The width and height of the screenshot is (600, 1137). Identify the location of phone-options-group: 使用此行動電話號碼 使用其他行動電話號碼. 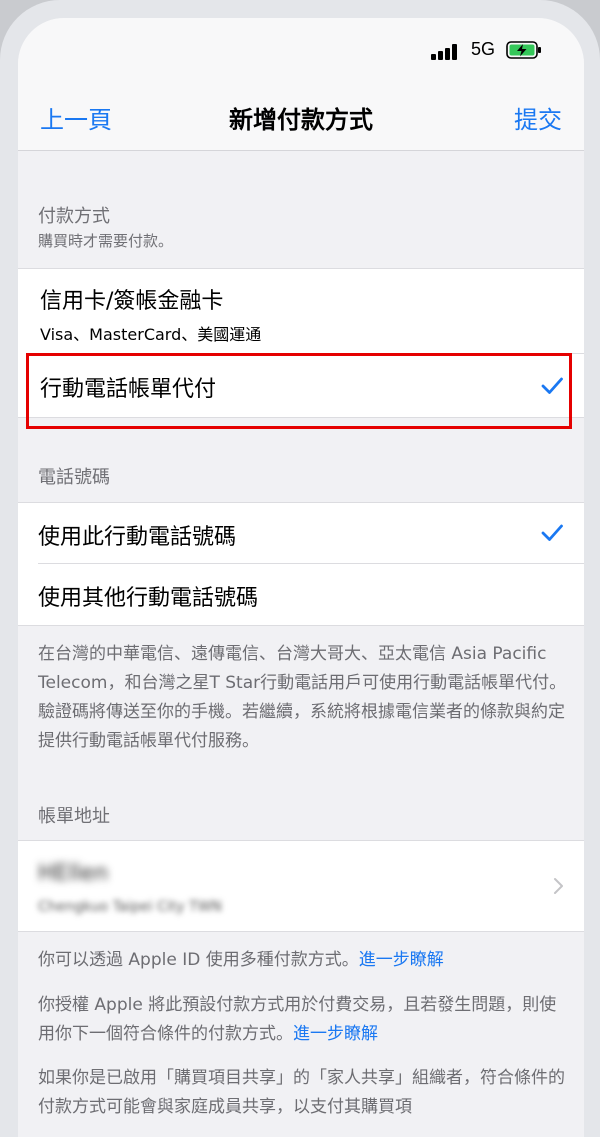
(301, 564).